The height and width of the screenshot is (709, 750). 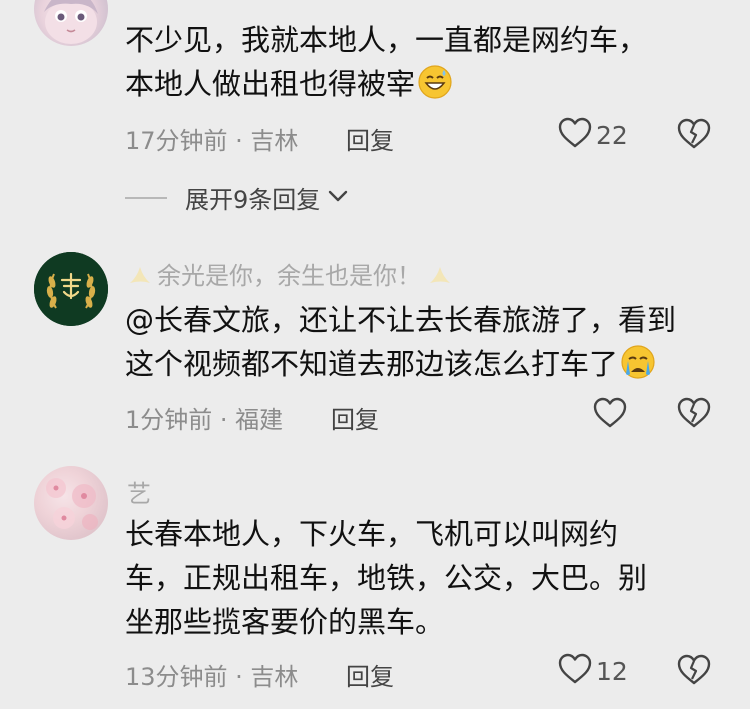 I want to click on comment-time-location: 1分钟前 · 福建, so click(x=204, y=420).